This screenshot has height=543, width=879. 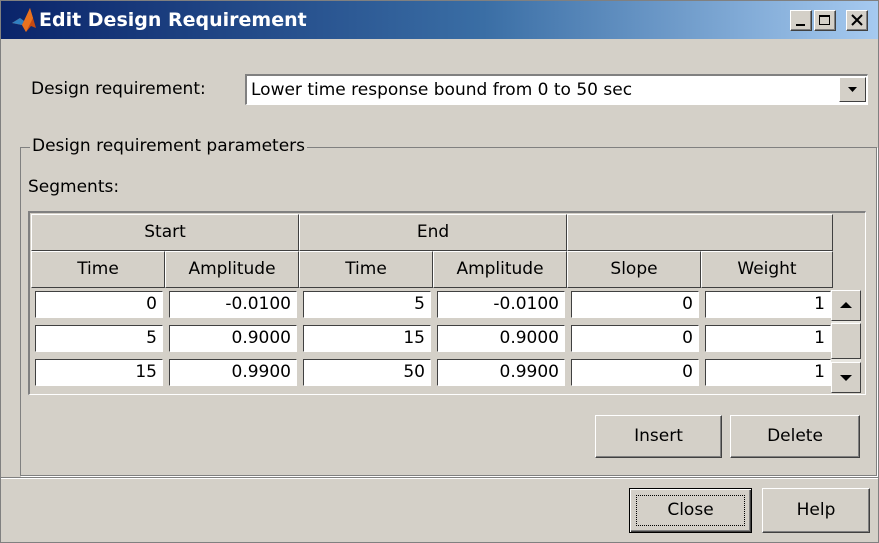 What do you see at coordinates (816, 510) in the screenshot?
I see `help-button: Help` at bounding box center [816, 510].